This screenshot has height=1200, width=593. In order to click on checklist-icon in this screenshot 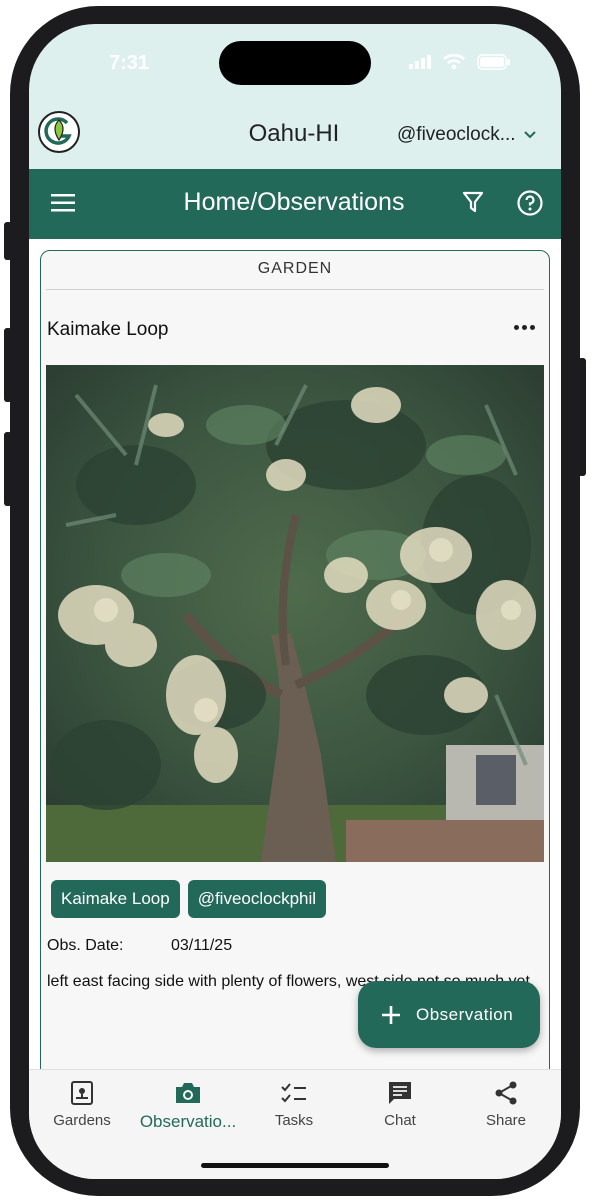, I will do `click(293, 1093)`.